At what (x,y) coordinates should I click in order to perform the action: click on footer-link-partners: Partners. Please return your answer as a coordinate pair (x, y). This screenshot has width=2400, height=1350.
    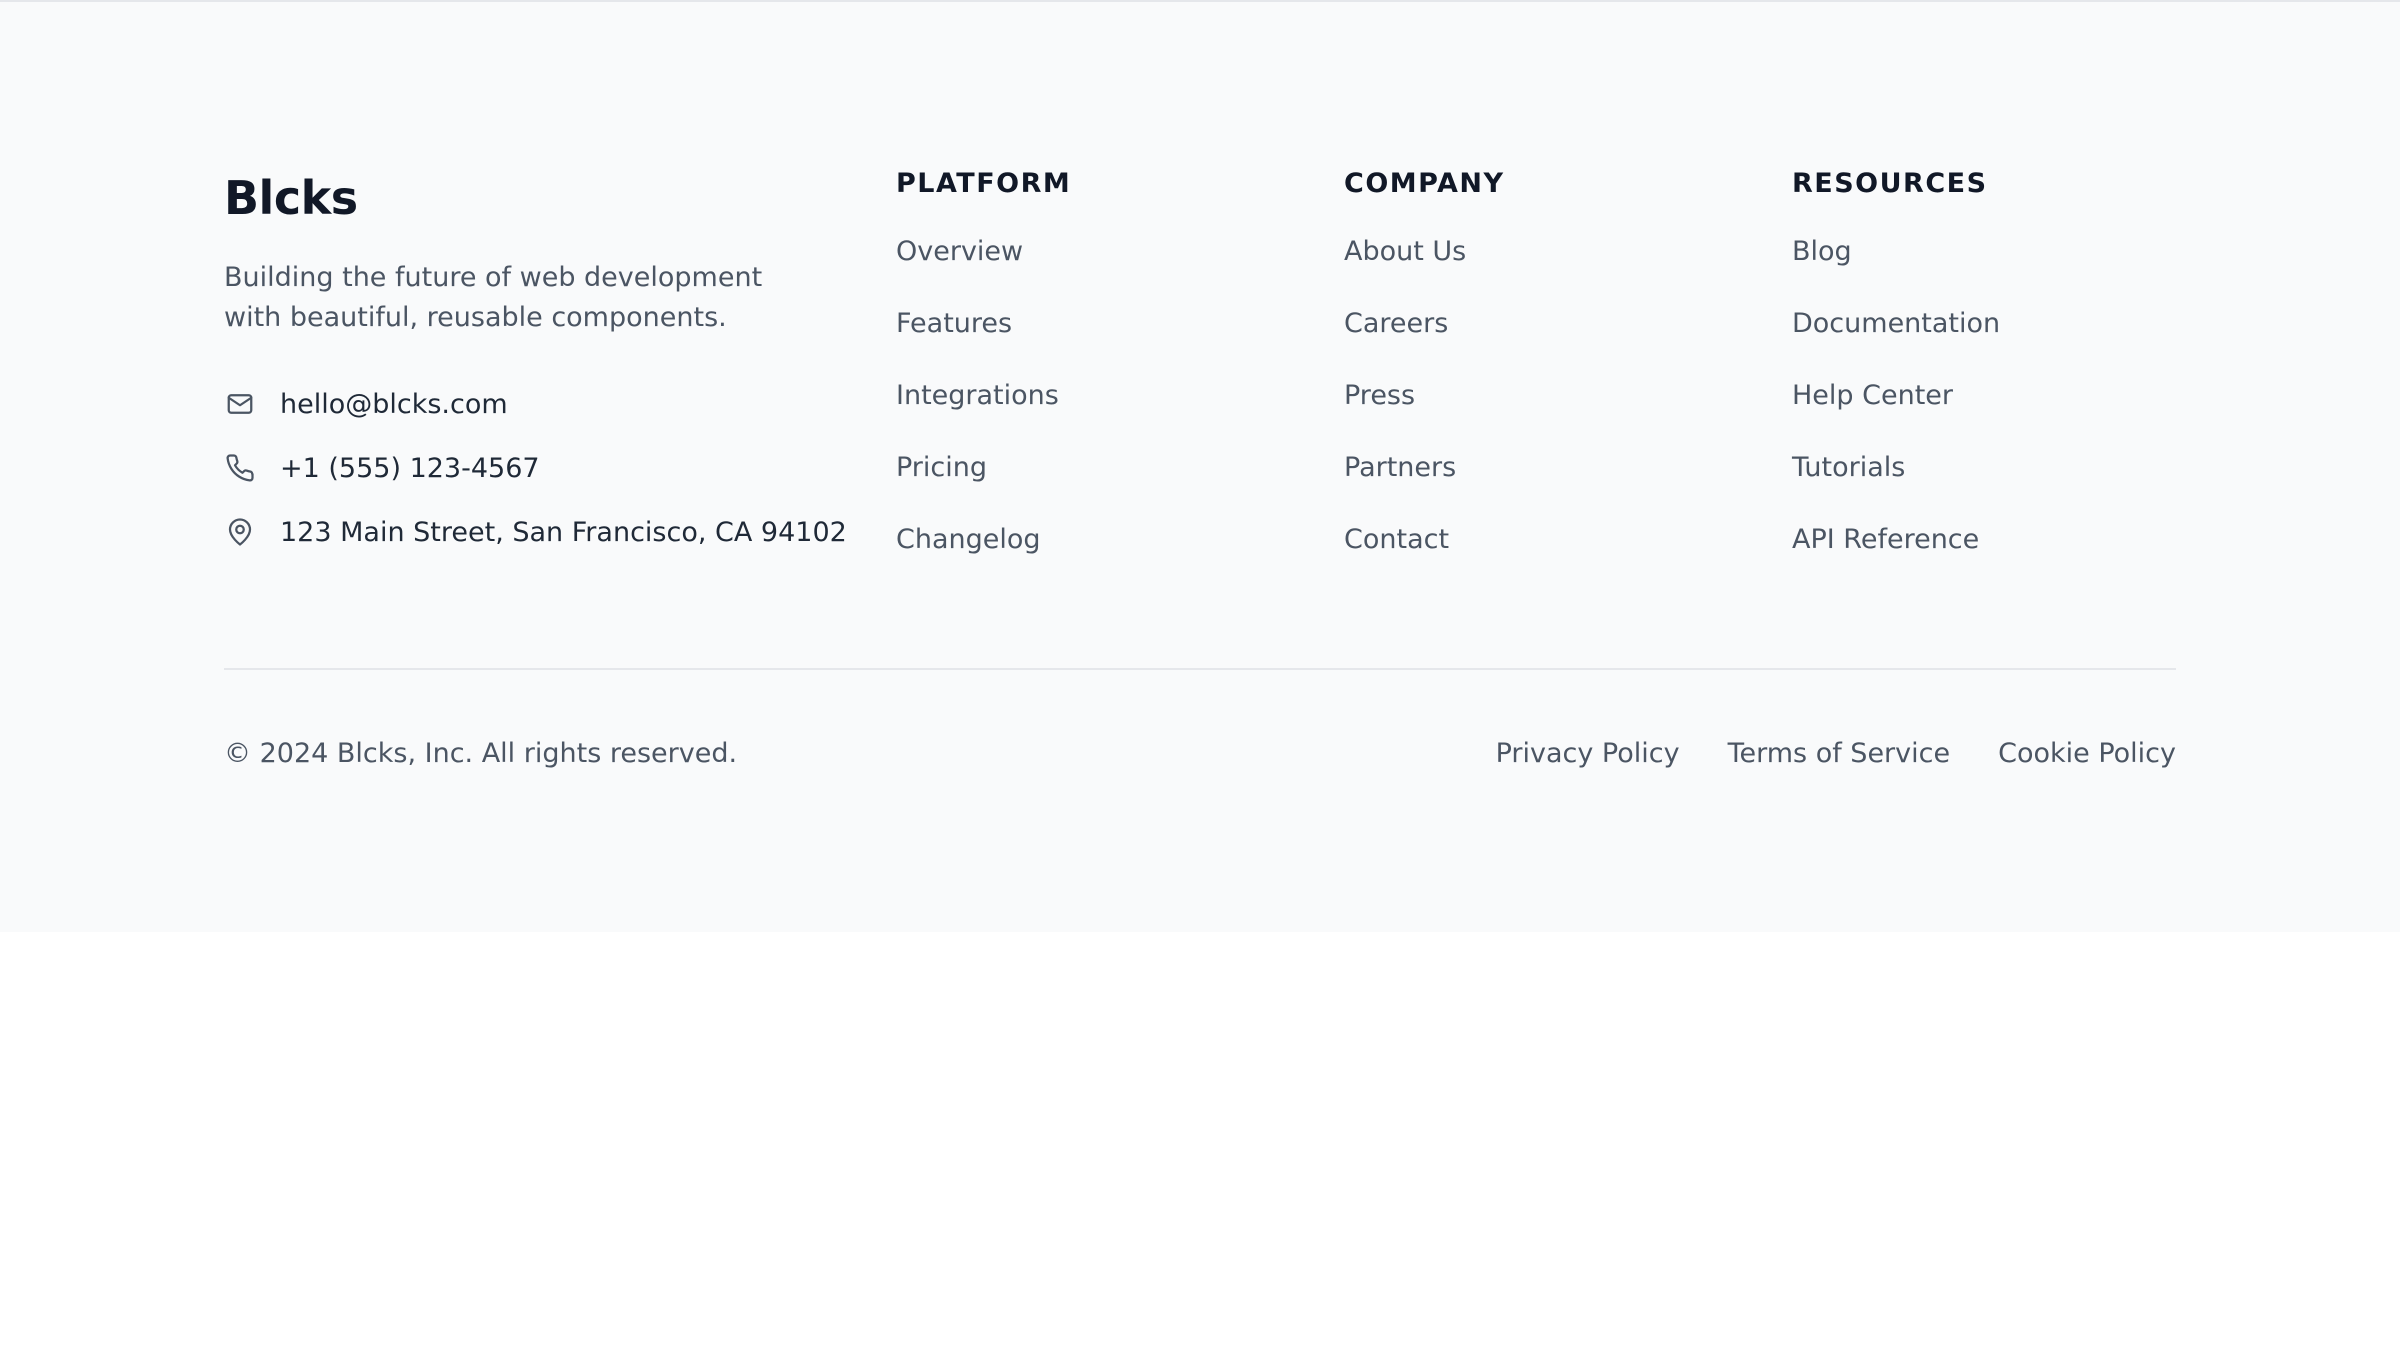
    Looking at the image, I should click on (1544, 480).